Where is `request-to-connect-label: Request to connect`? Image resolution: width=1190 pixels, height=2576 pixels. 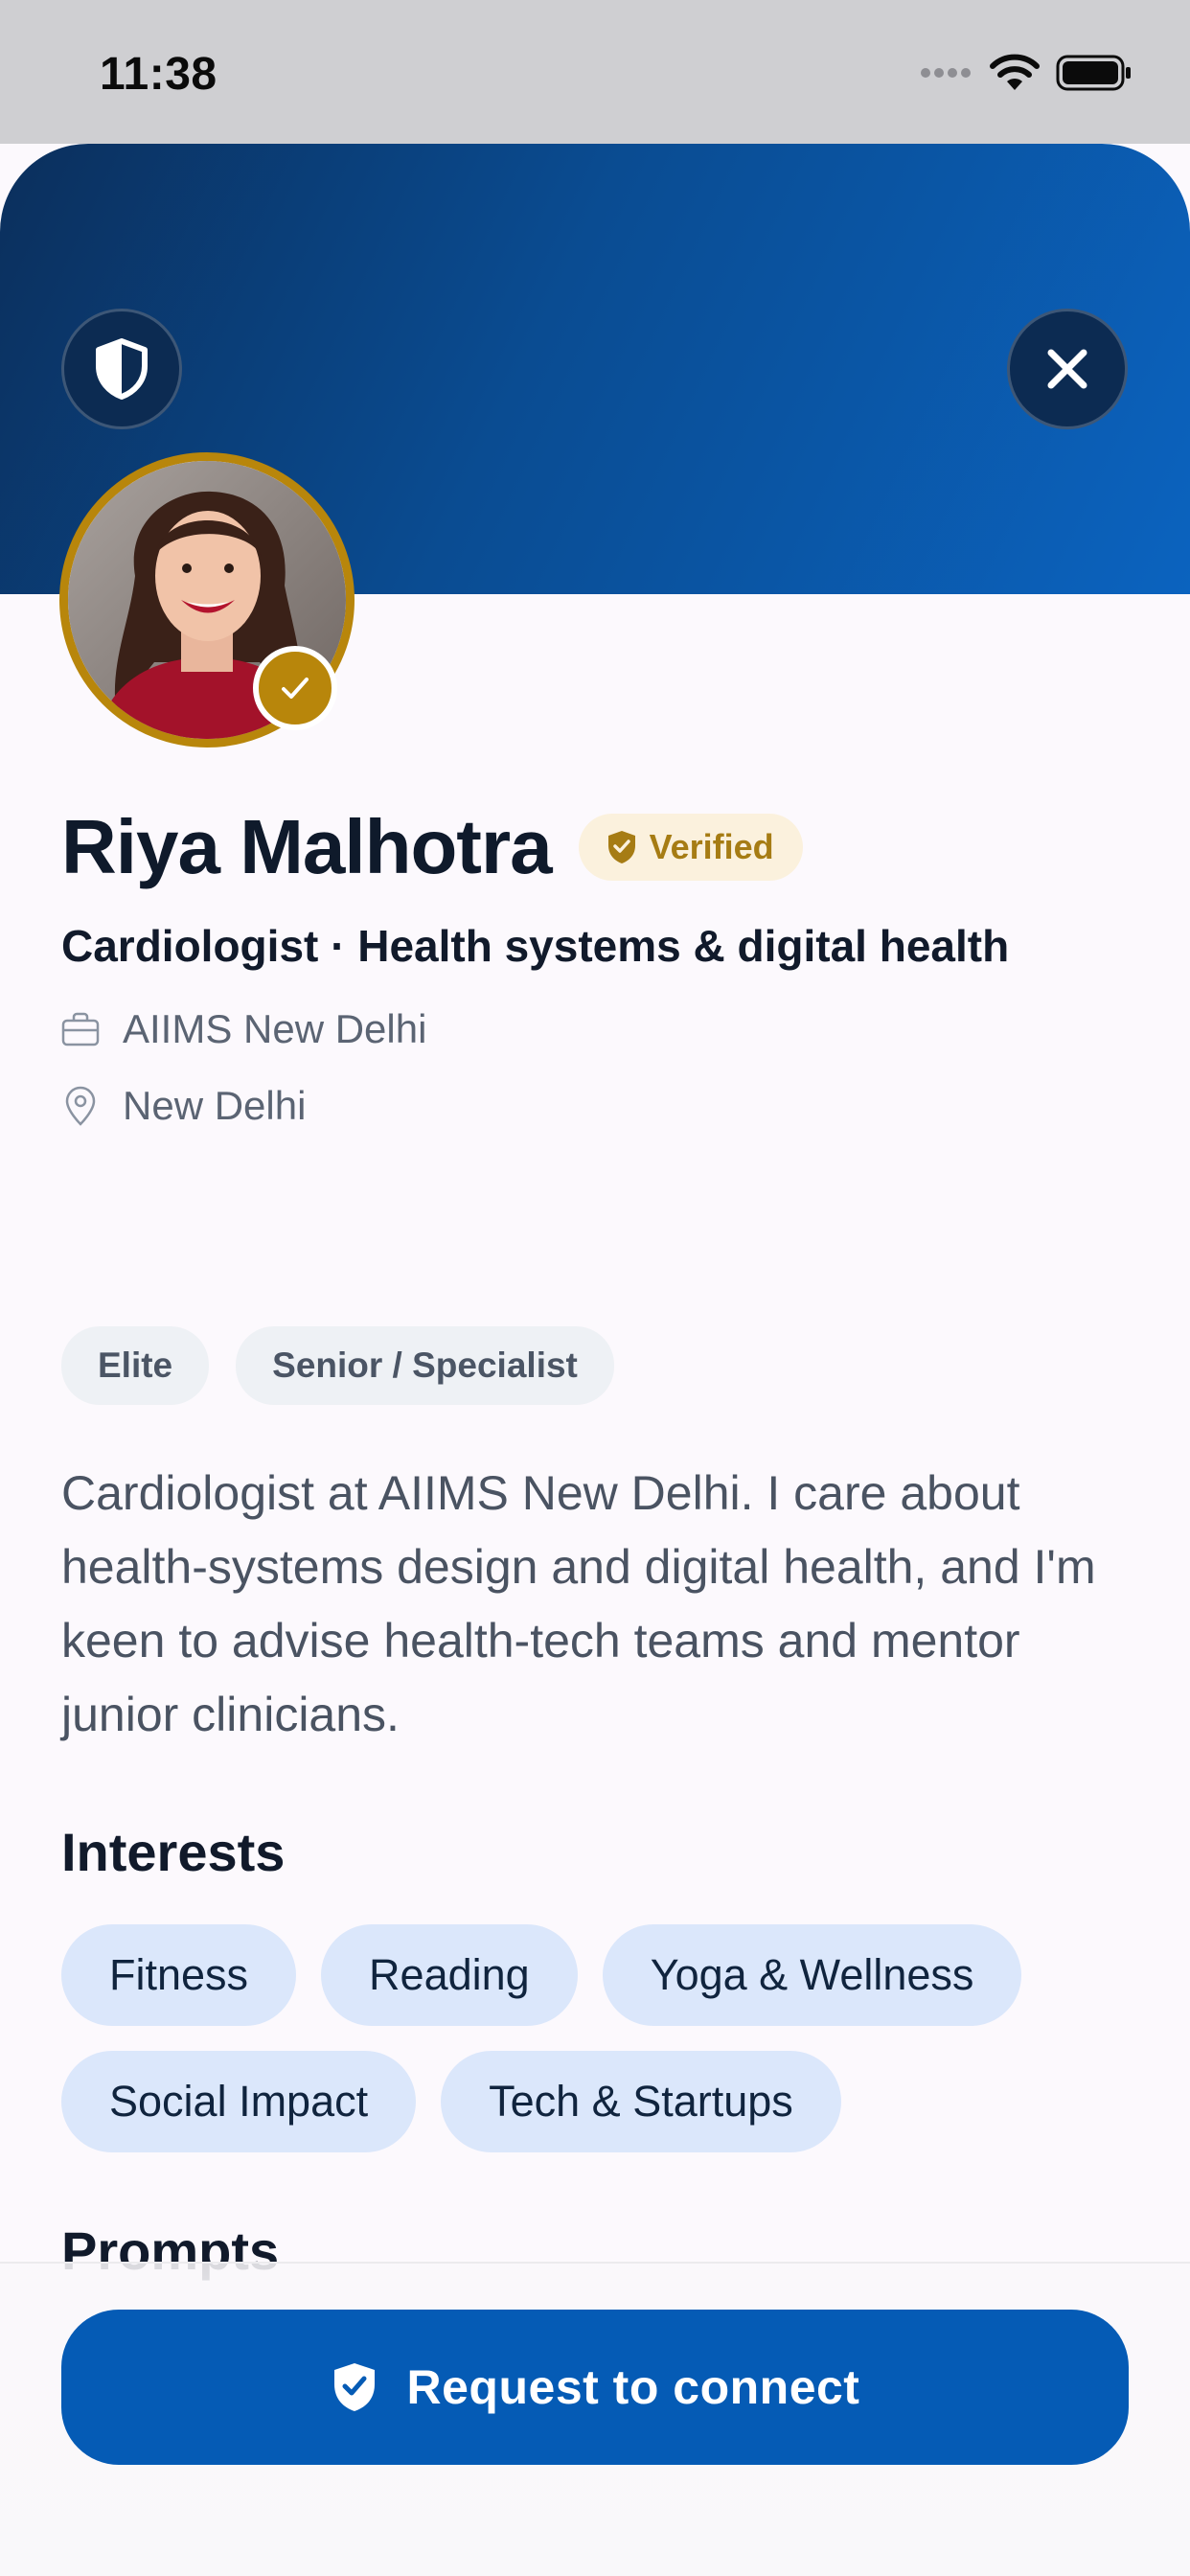 request-to-connect-label: Request to connect is located at coordinates (633, 2387).